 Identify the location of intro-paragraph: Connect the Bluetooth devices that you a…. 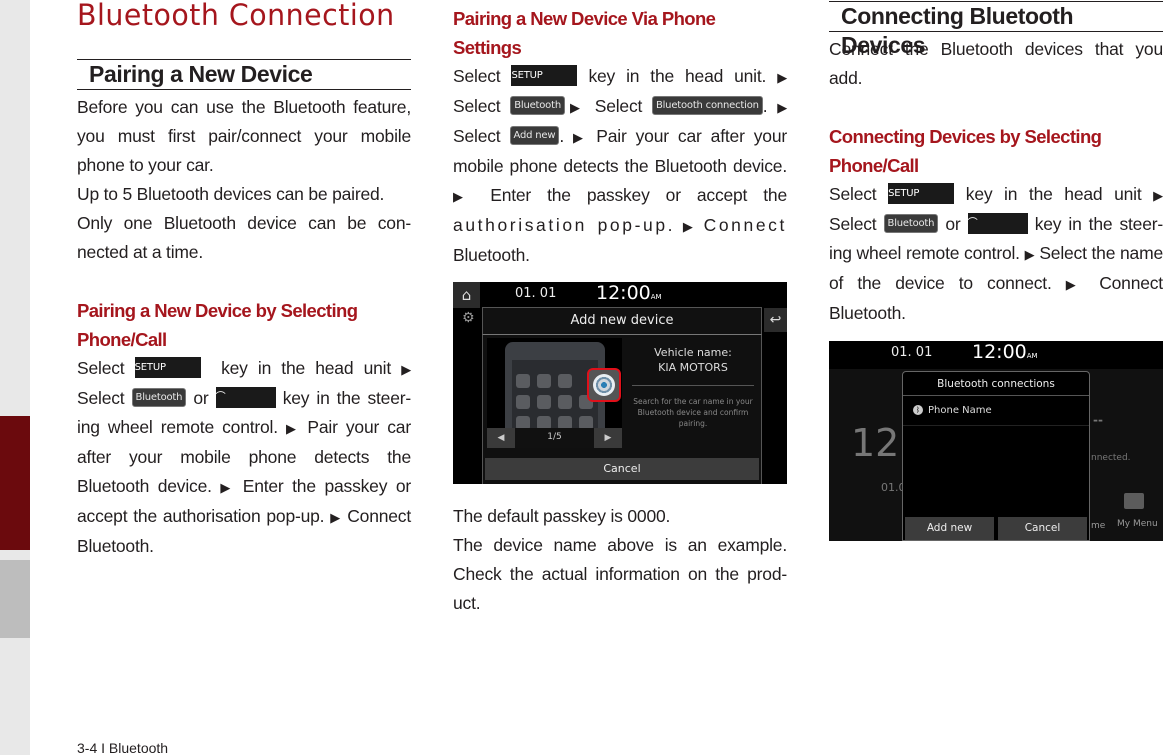
(996, 63).